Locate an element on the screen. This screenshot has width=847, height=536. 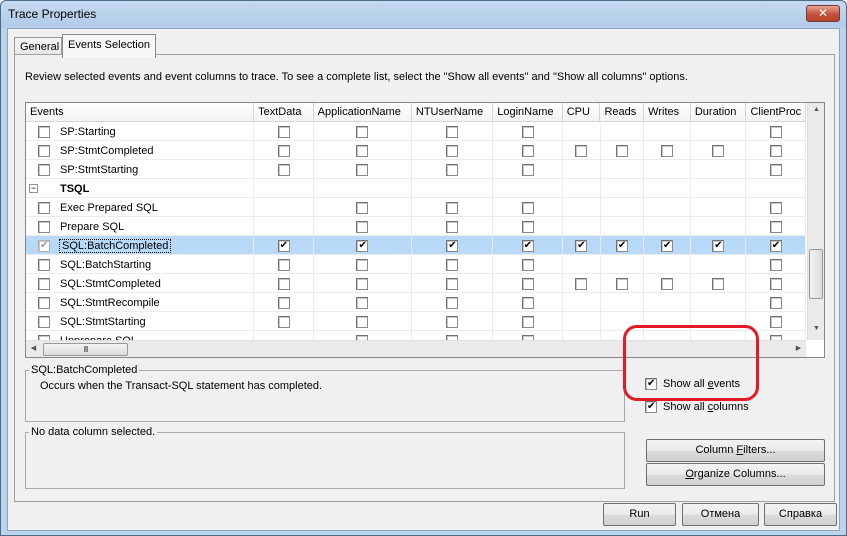
column-header-writes: Writes is located at coordinates (667, 112).